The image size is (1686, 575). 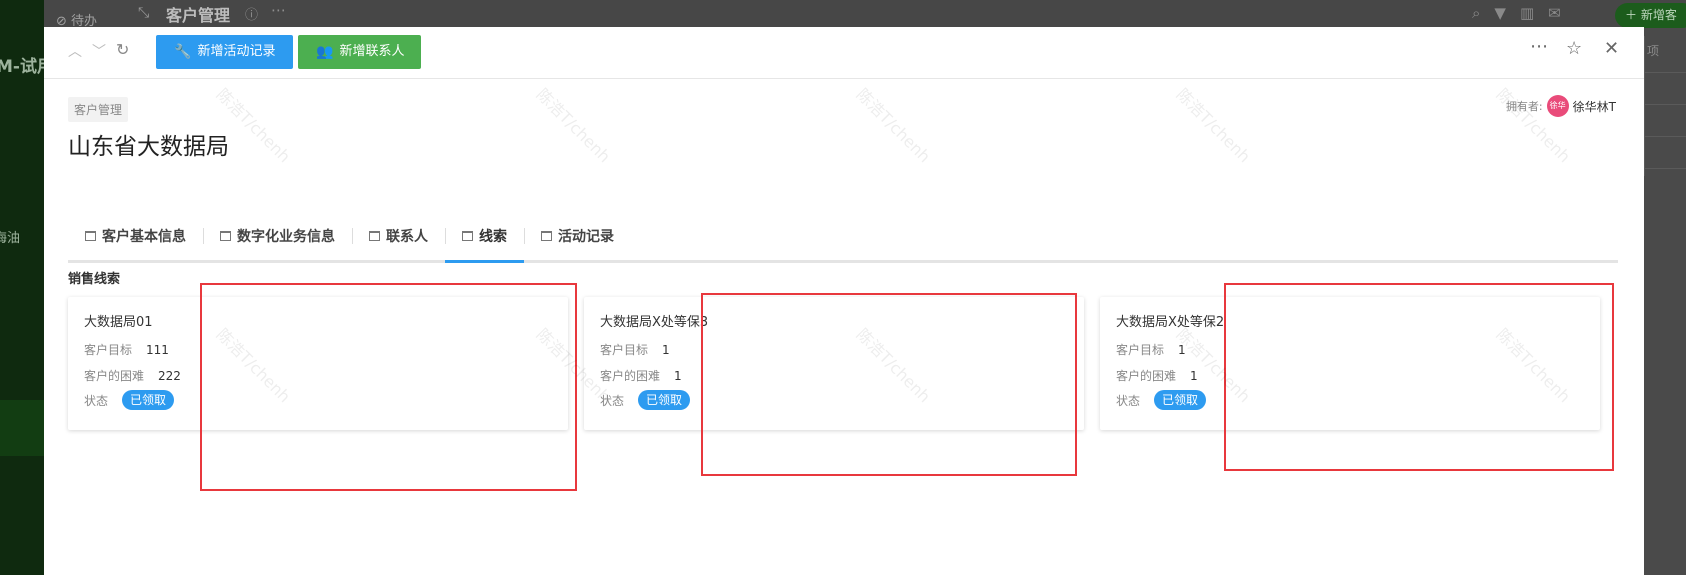 I want to click on page-title: 山东省大数据局, so click(x=148, y=147).